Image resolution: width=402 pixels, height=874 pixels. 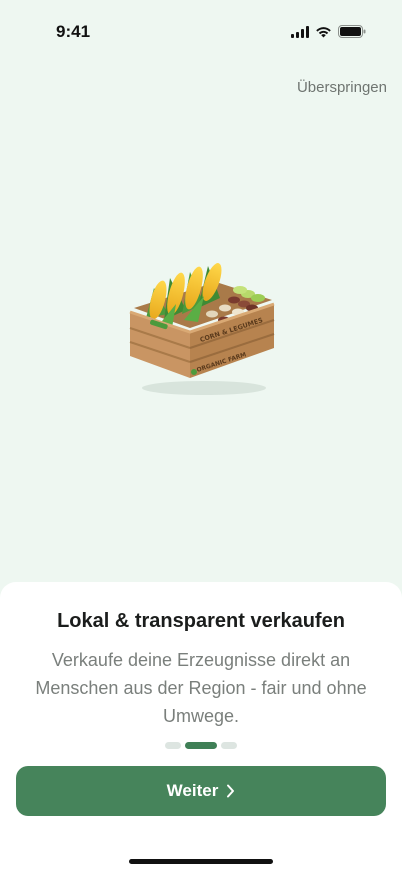 I want to click on wifi-icon, so click(x=323, y=31).